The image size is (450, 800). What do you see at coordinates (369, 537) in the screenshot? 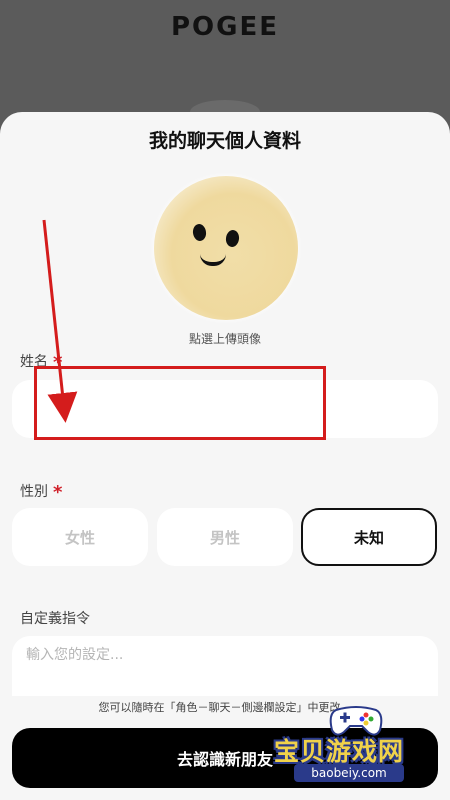
I see `gender-option-unknown: 未知` at bounding box center [369, 537].